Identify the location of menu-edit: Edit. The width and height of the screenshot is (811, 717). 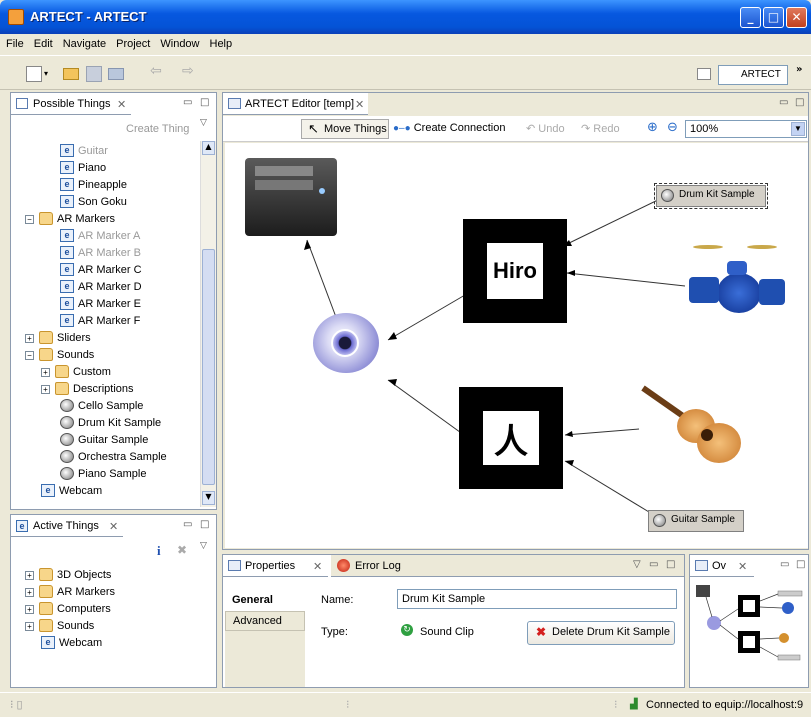
(42, 42).